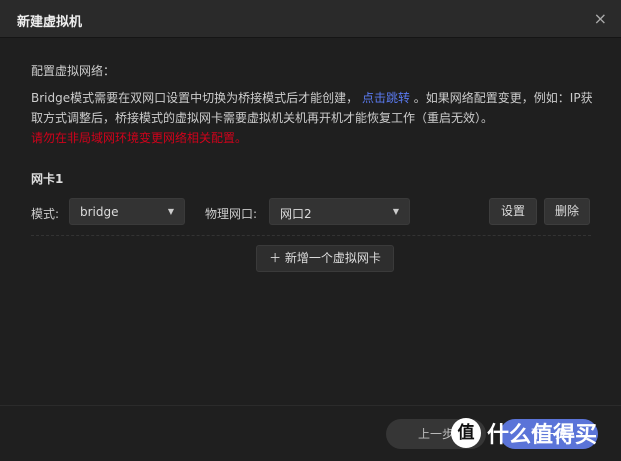 The width and height of the screenshot is (621, 461). I want to click on port-label: 物理网口:, so click(231, 214).